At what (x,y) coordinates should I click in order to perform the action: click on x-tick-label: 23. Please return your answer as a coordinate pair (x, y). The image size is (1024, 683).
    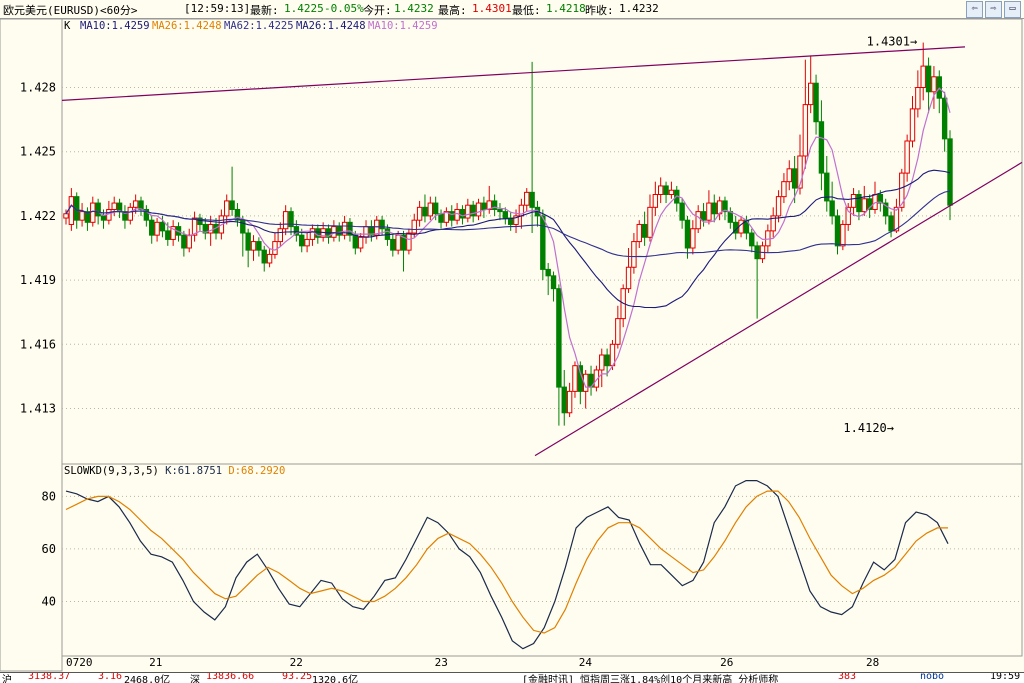
    Looking at the image, I should click on (441, 662).